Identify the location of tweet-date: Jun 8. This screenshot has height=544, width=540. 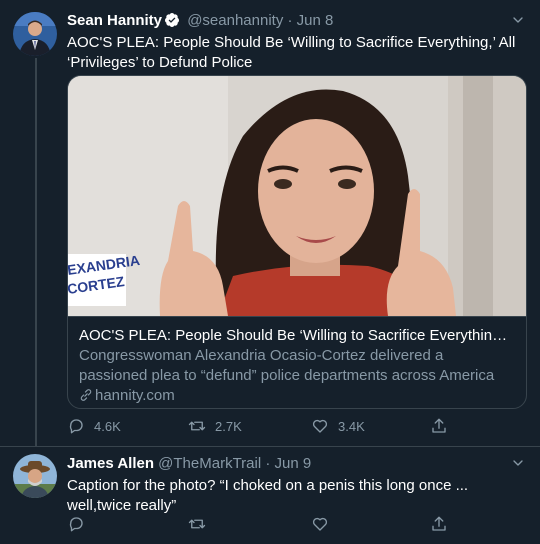
(315, 20).